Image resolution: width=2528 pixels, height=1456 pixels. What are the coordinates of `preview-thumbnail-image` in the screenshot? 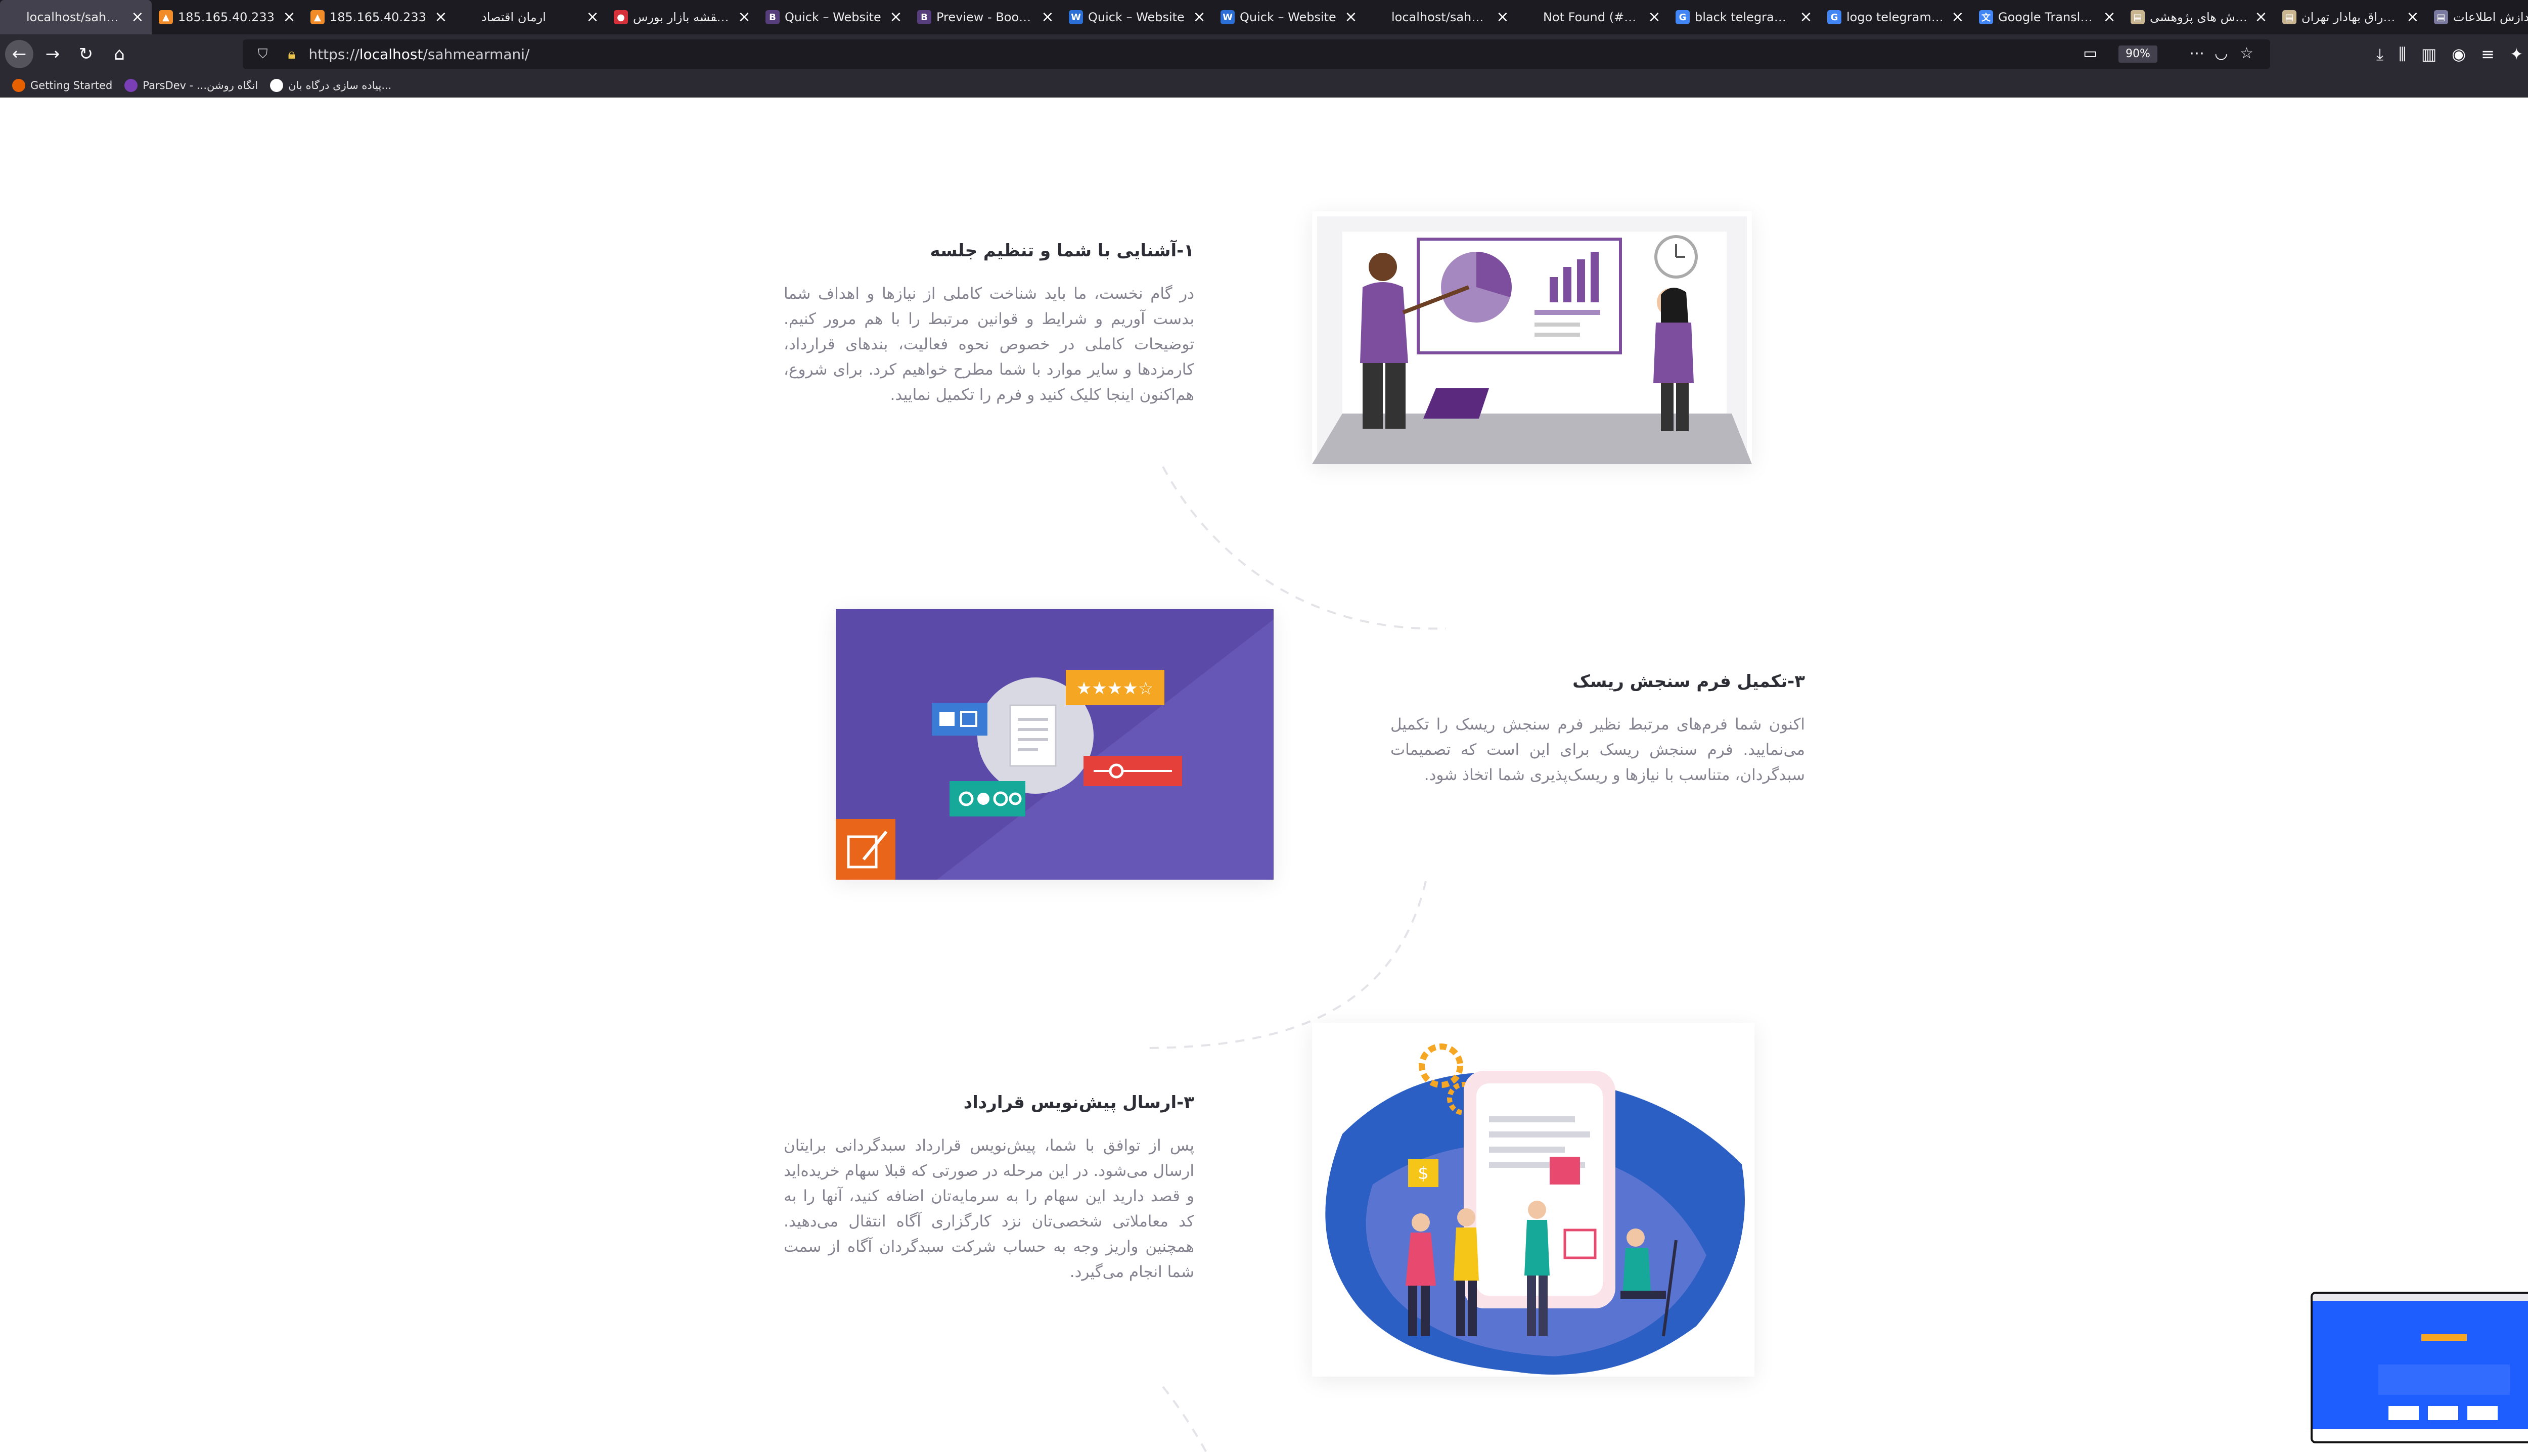 It's located at (2421, 1367).